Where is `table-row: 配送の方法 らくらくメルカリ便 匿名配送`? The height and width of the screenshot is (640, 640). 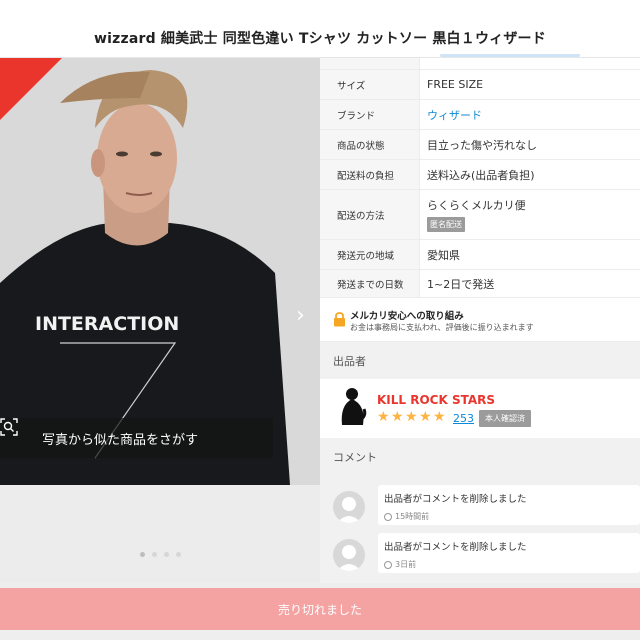
table-row: 配送の方法 らくらくメルカリ便 匿名配送 is located at coordinates (480, 215).